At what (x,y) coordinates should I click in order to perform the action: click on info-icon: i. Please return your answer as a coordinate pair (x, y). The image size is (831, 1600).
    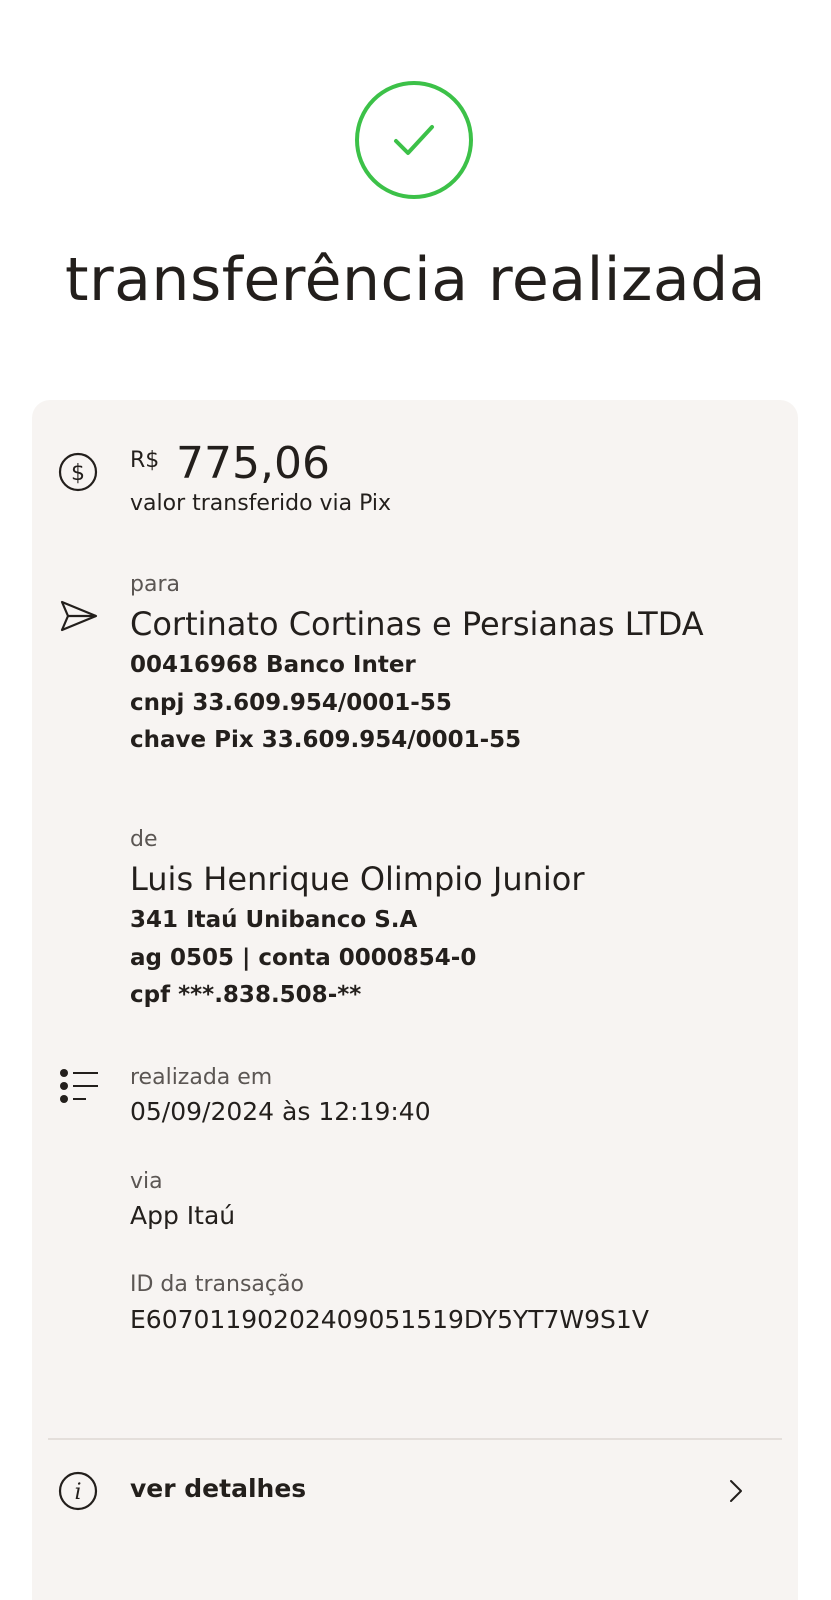
    Looking at the image, I should click on (78, 1491).